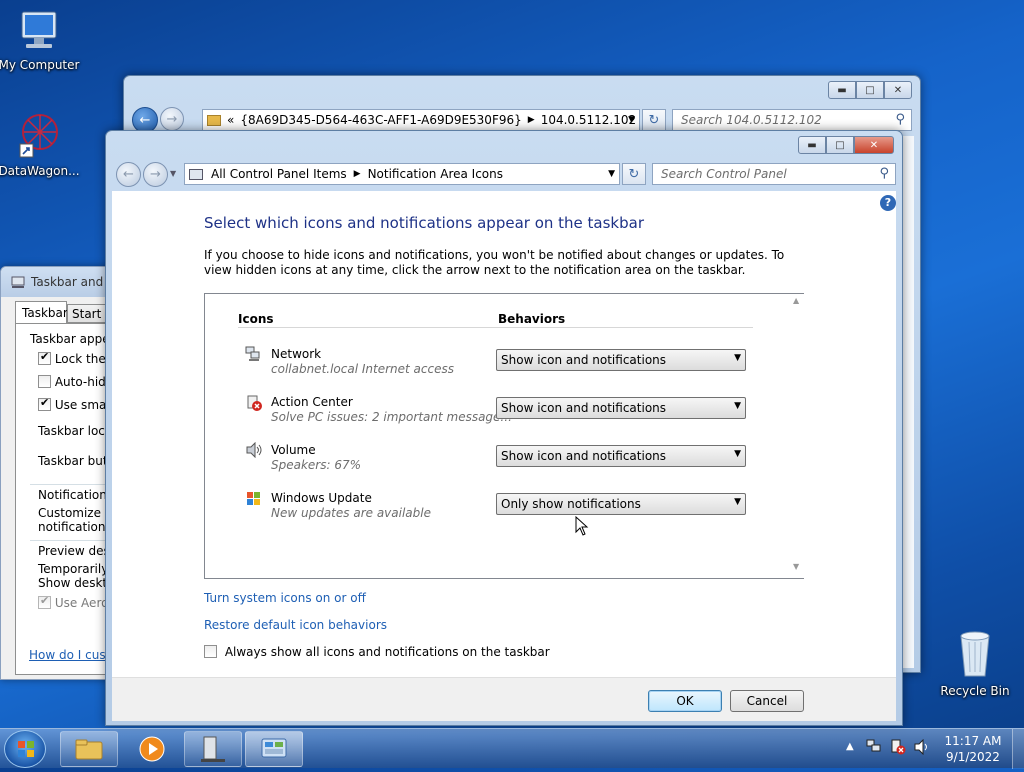 The width and height of the screenshot is (1024, 772). I want to click on row-name: Volume, so click(293, 450).